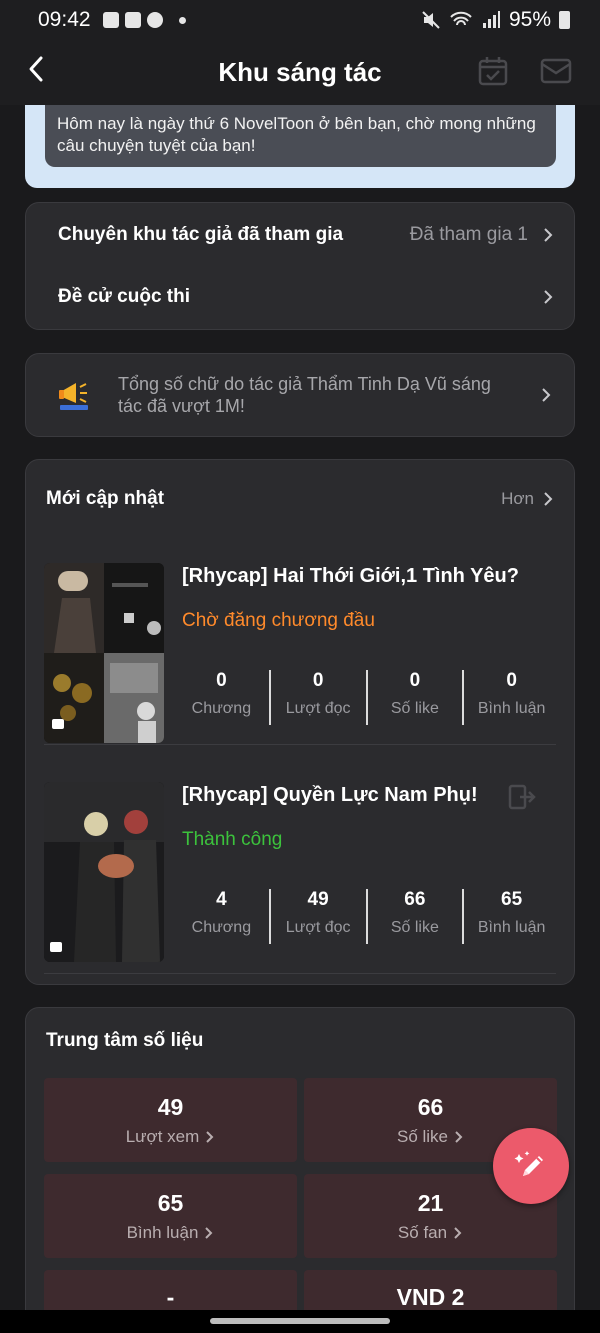 This screenshot has width=600, height=1333. What do you see at coordinates (221, 916) in the screenshot?
I see `stat-chapters: 4 Chương` at bounding box center [221, 916].